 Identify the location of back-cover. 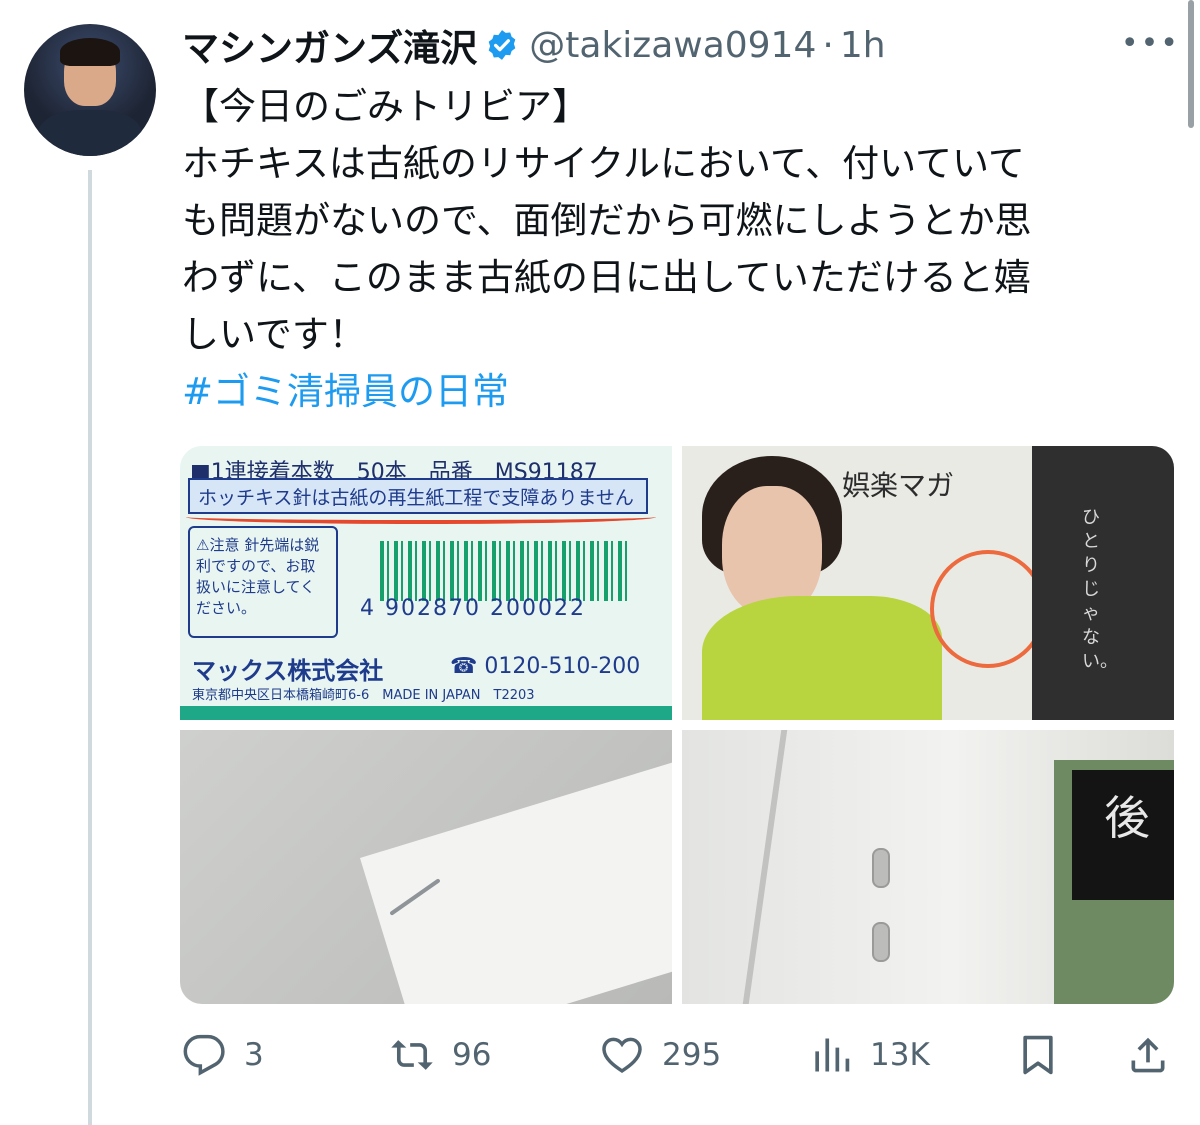
(1103, 583).